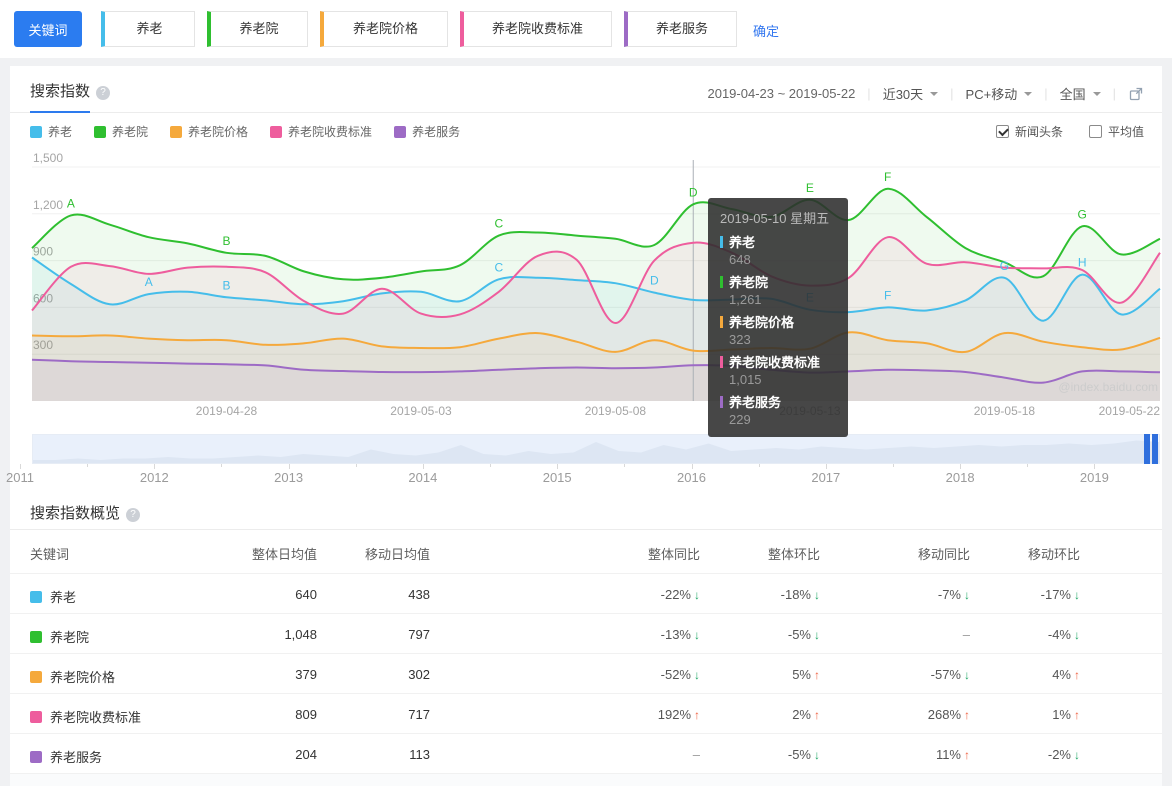 The image size is (1172, 786). I want to click on open-external-icon, so click(1136, 94).